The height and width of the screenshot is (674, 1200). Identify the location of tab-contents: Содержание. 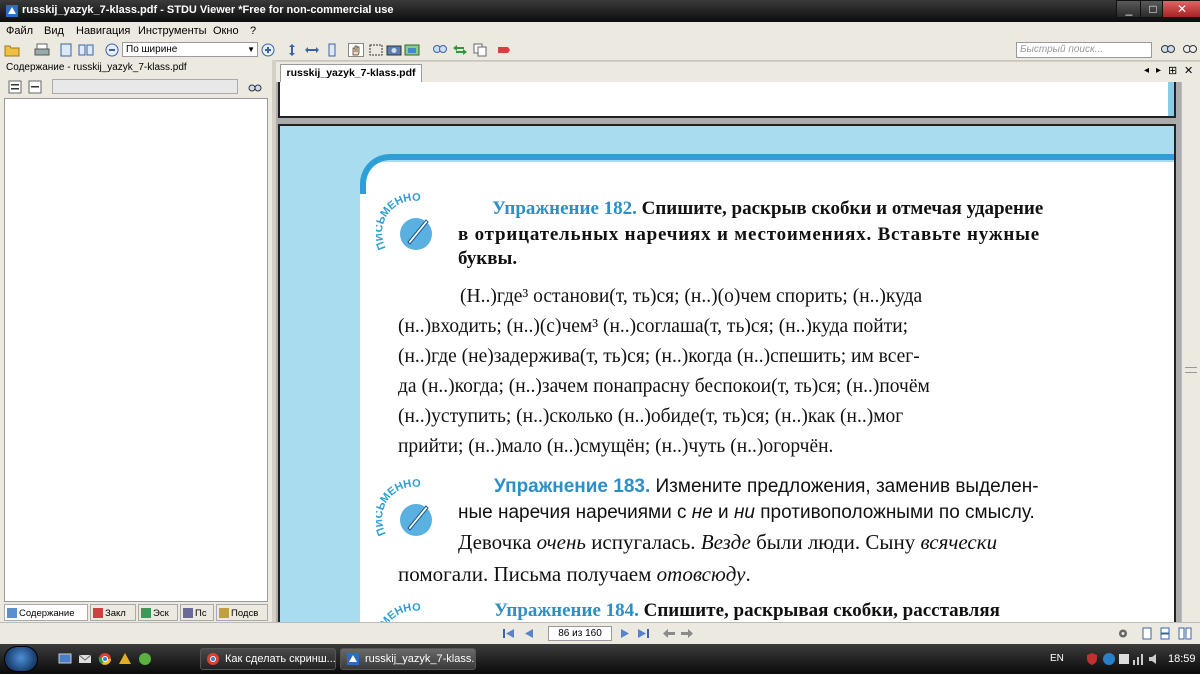
(46, 612).